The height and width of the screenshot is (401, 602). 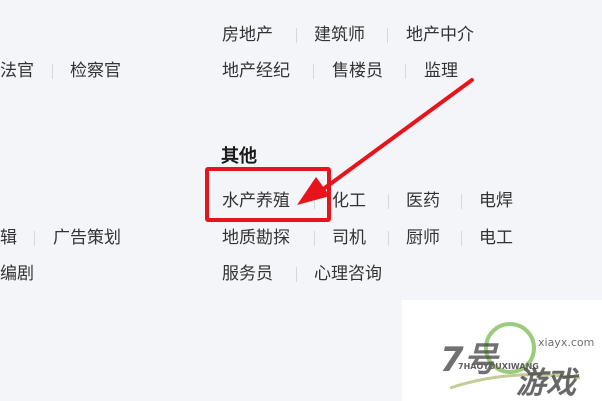 I want to click on watermark-site: xiayx.com, so click(x=566, y=342).